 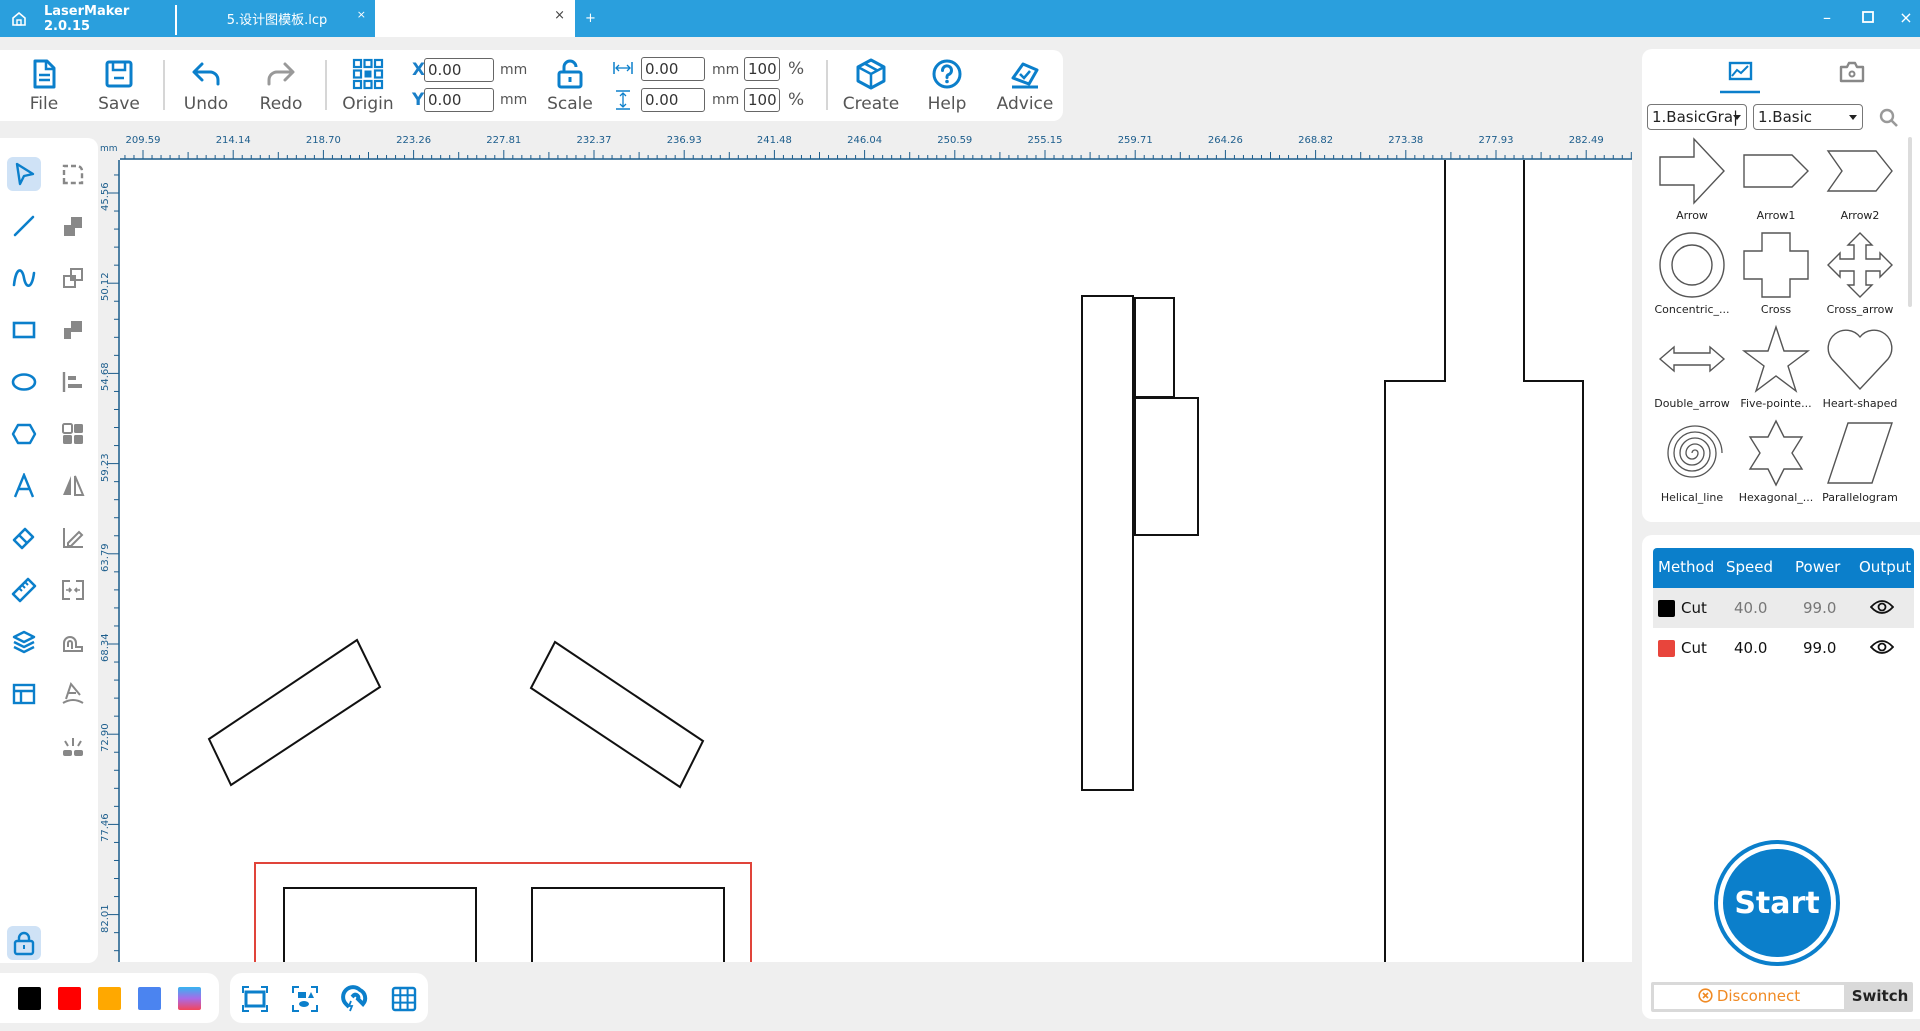 What do you see at coordinates (24, 278) in the screenshot?
I see `curve-tool` at bounding box center [24, 278].